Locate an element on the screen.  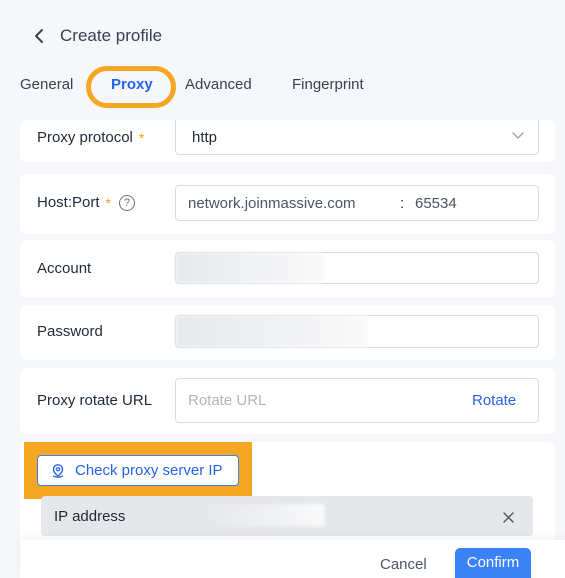
page-title: Create profile is located at coordinates (111, 35).